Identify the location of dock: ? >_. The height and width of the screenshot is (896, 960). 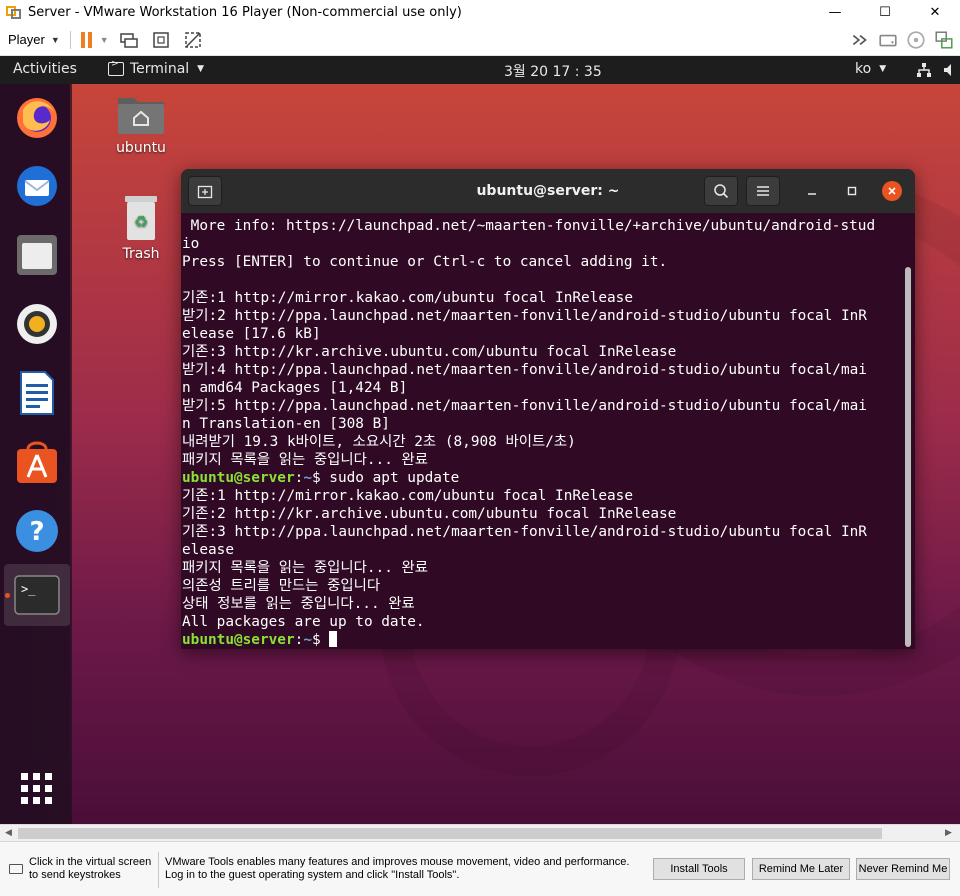
(36, 454).